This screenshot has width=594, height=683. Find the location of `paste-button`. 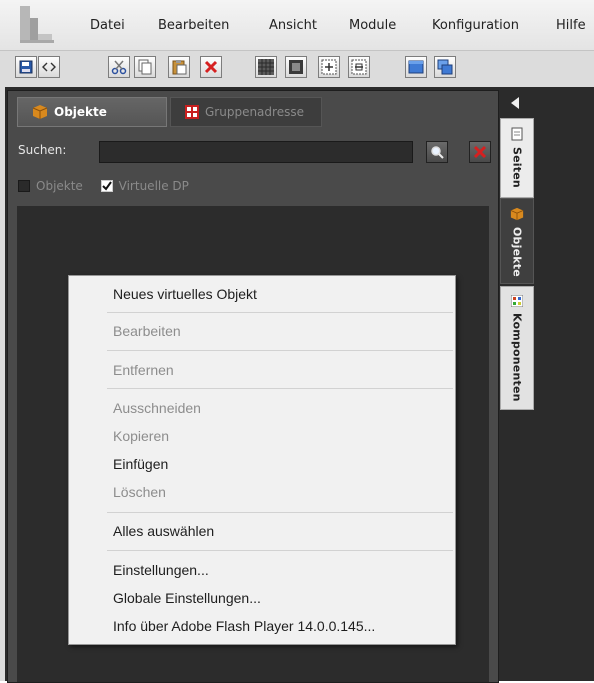

paste-button is located at coordinates (179, 67).